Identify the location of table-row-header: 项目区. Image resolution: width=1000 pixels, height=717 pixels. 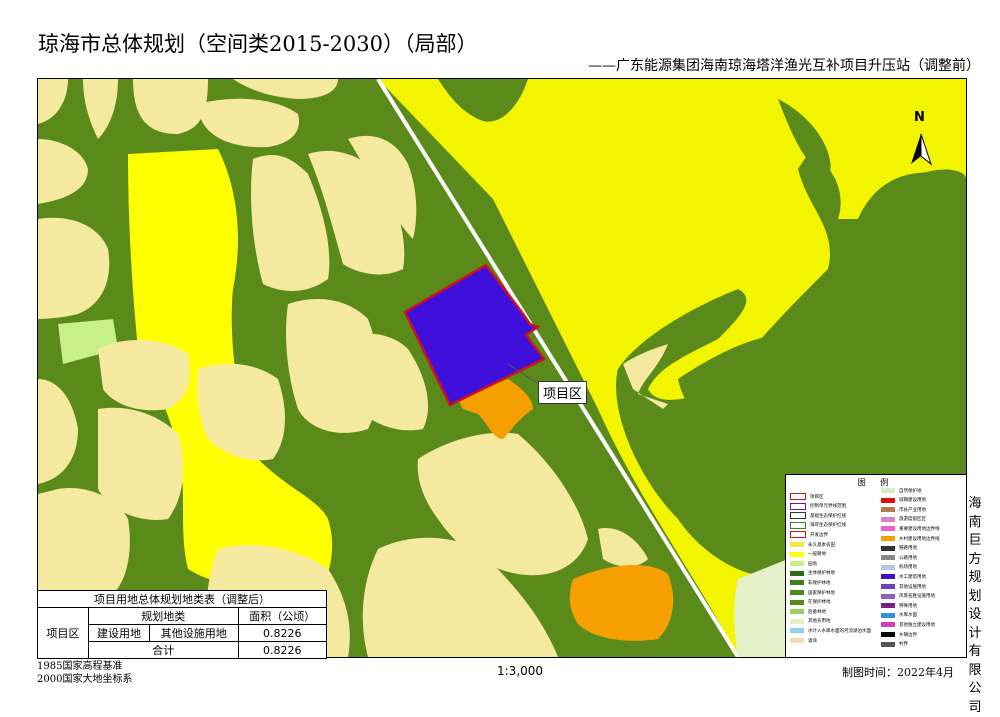
(63, 633).